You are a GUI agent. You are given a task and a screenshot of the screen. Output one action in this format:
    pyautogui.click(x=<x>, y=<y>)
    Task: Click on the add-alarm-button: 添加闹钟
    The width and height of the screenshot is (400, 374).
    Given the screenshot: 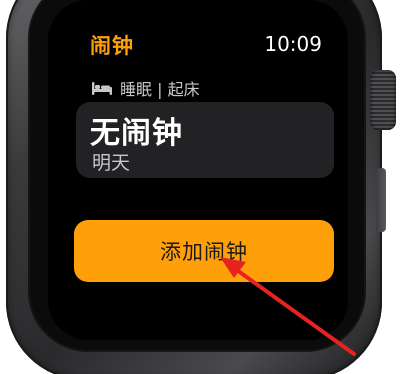 What is the action you would take?
    pyautogui.click(x=204, y=251)
    